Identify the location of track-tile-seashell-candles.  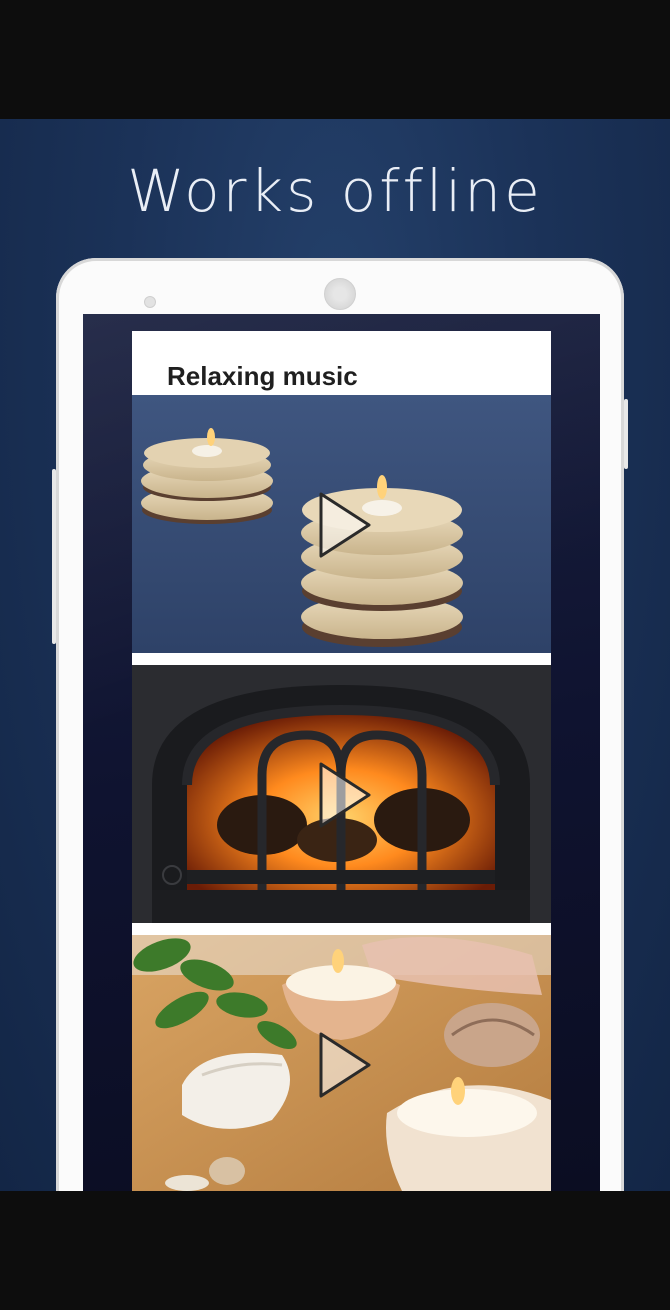
(341, 1063).